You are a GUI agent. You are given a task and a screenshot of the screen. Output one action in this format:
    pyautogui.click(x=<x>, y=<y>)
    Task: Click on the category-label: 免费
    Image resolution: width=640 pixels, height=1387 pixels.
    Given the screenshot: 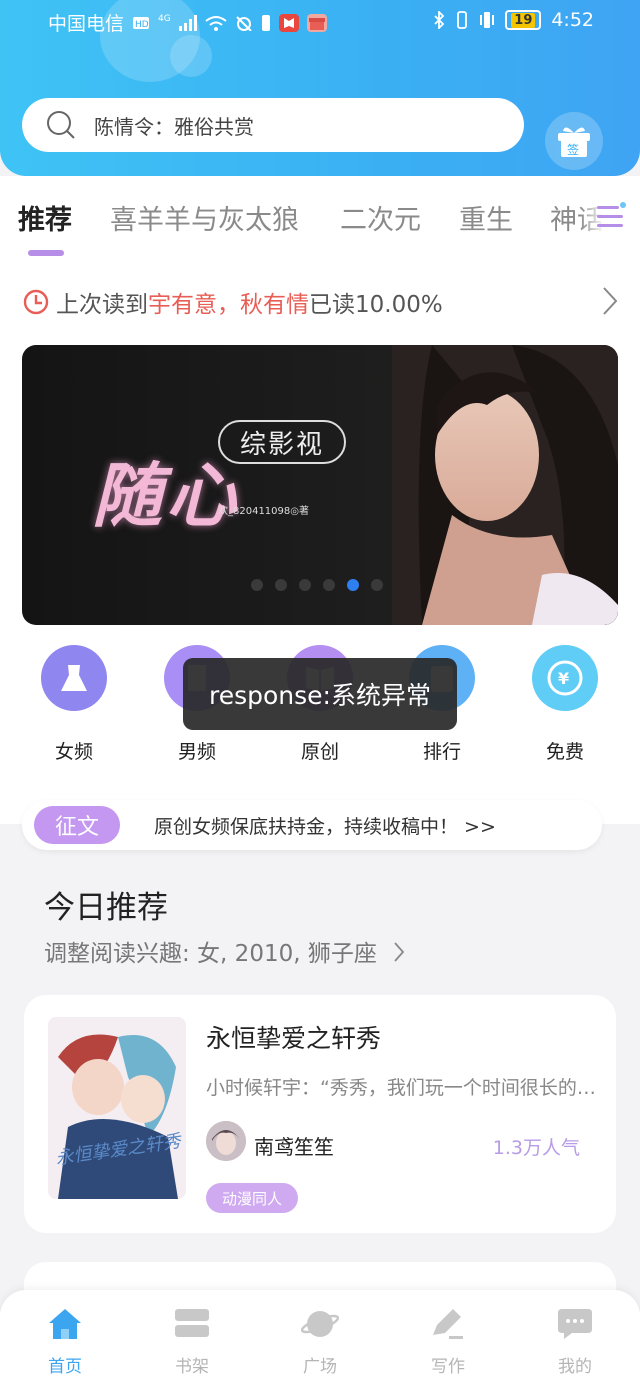 What is the action you would take?
    pyautogui.click(x=564, y=752)
    